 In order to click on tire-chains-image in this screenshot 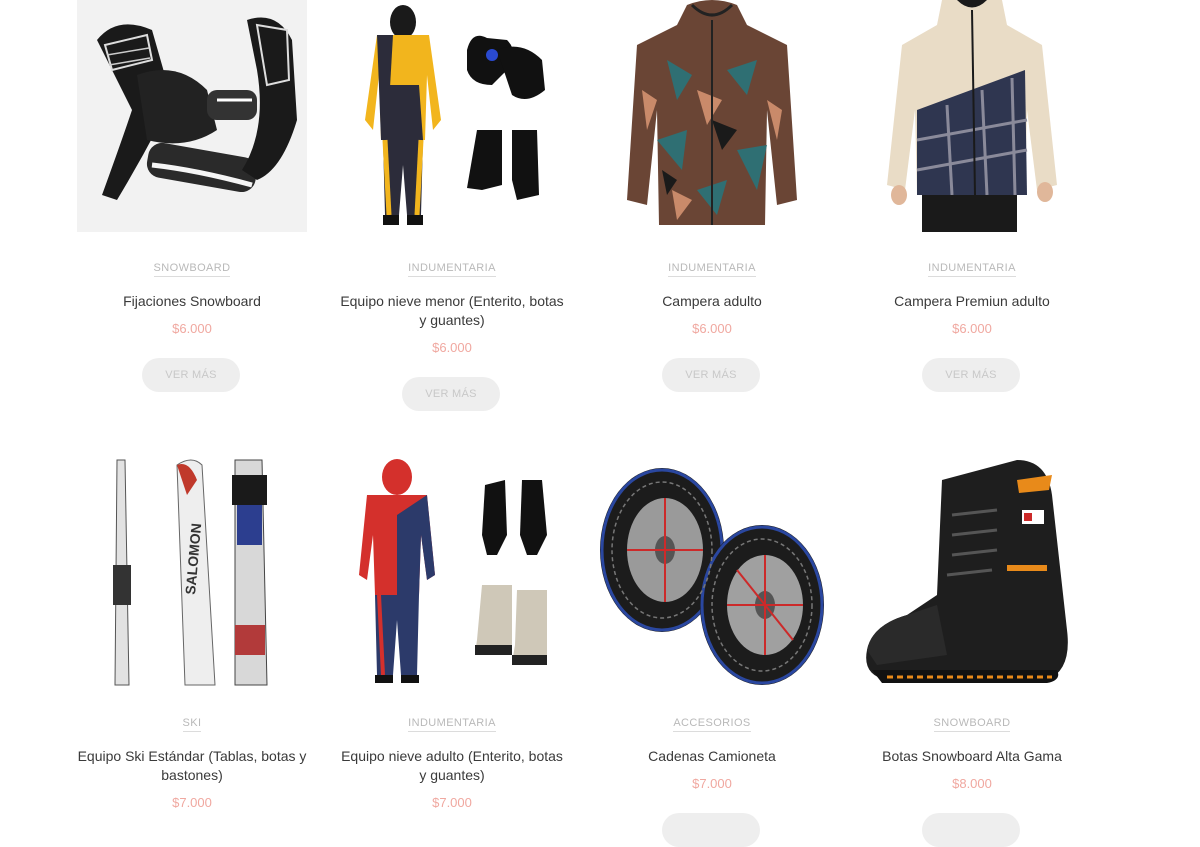, I will do `click(712, 571)`.